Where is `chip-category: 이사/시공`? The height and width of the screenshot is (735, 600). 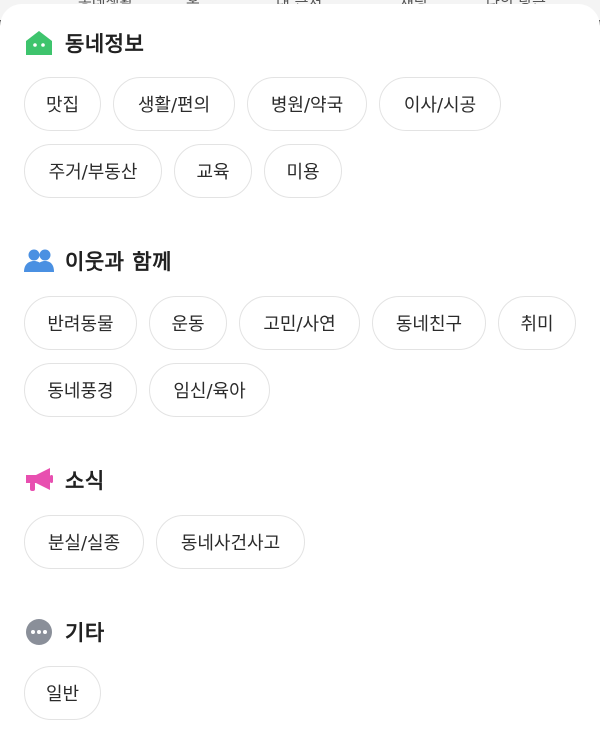
chip-category: 이사/시공 is located at coordinates (440, 104).